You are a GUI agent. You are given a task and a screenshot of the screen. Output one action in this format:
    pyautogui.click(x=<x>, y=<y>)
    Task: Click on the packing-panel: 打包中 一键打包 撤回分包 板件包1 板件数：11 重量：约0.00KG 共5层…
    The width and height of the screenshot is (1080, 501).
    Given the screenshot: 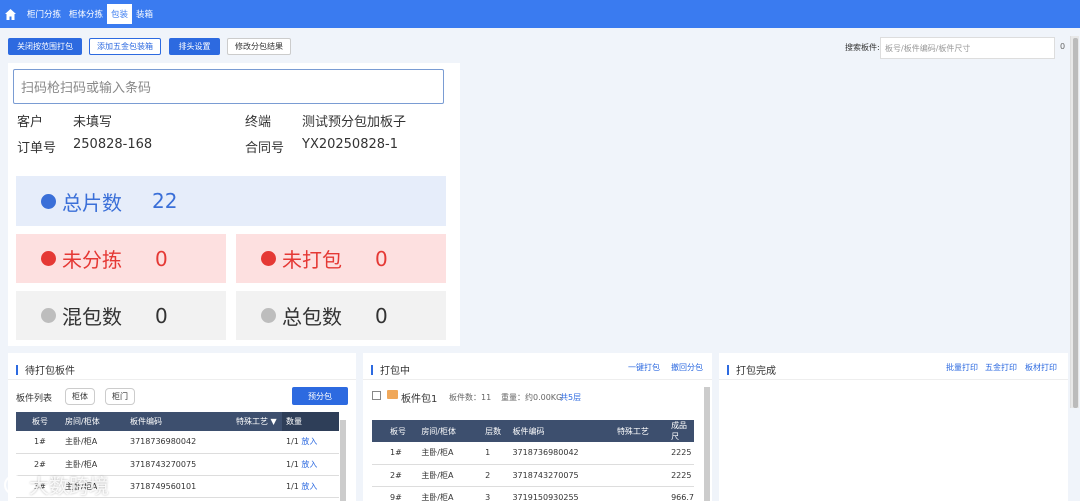 What is the action you would take?
    pyautogui.click(x=537, y=427)
    